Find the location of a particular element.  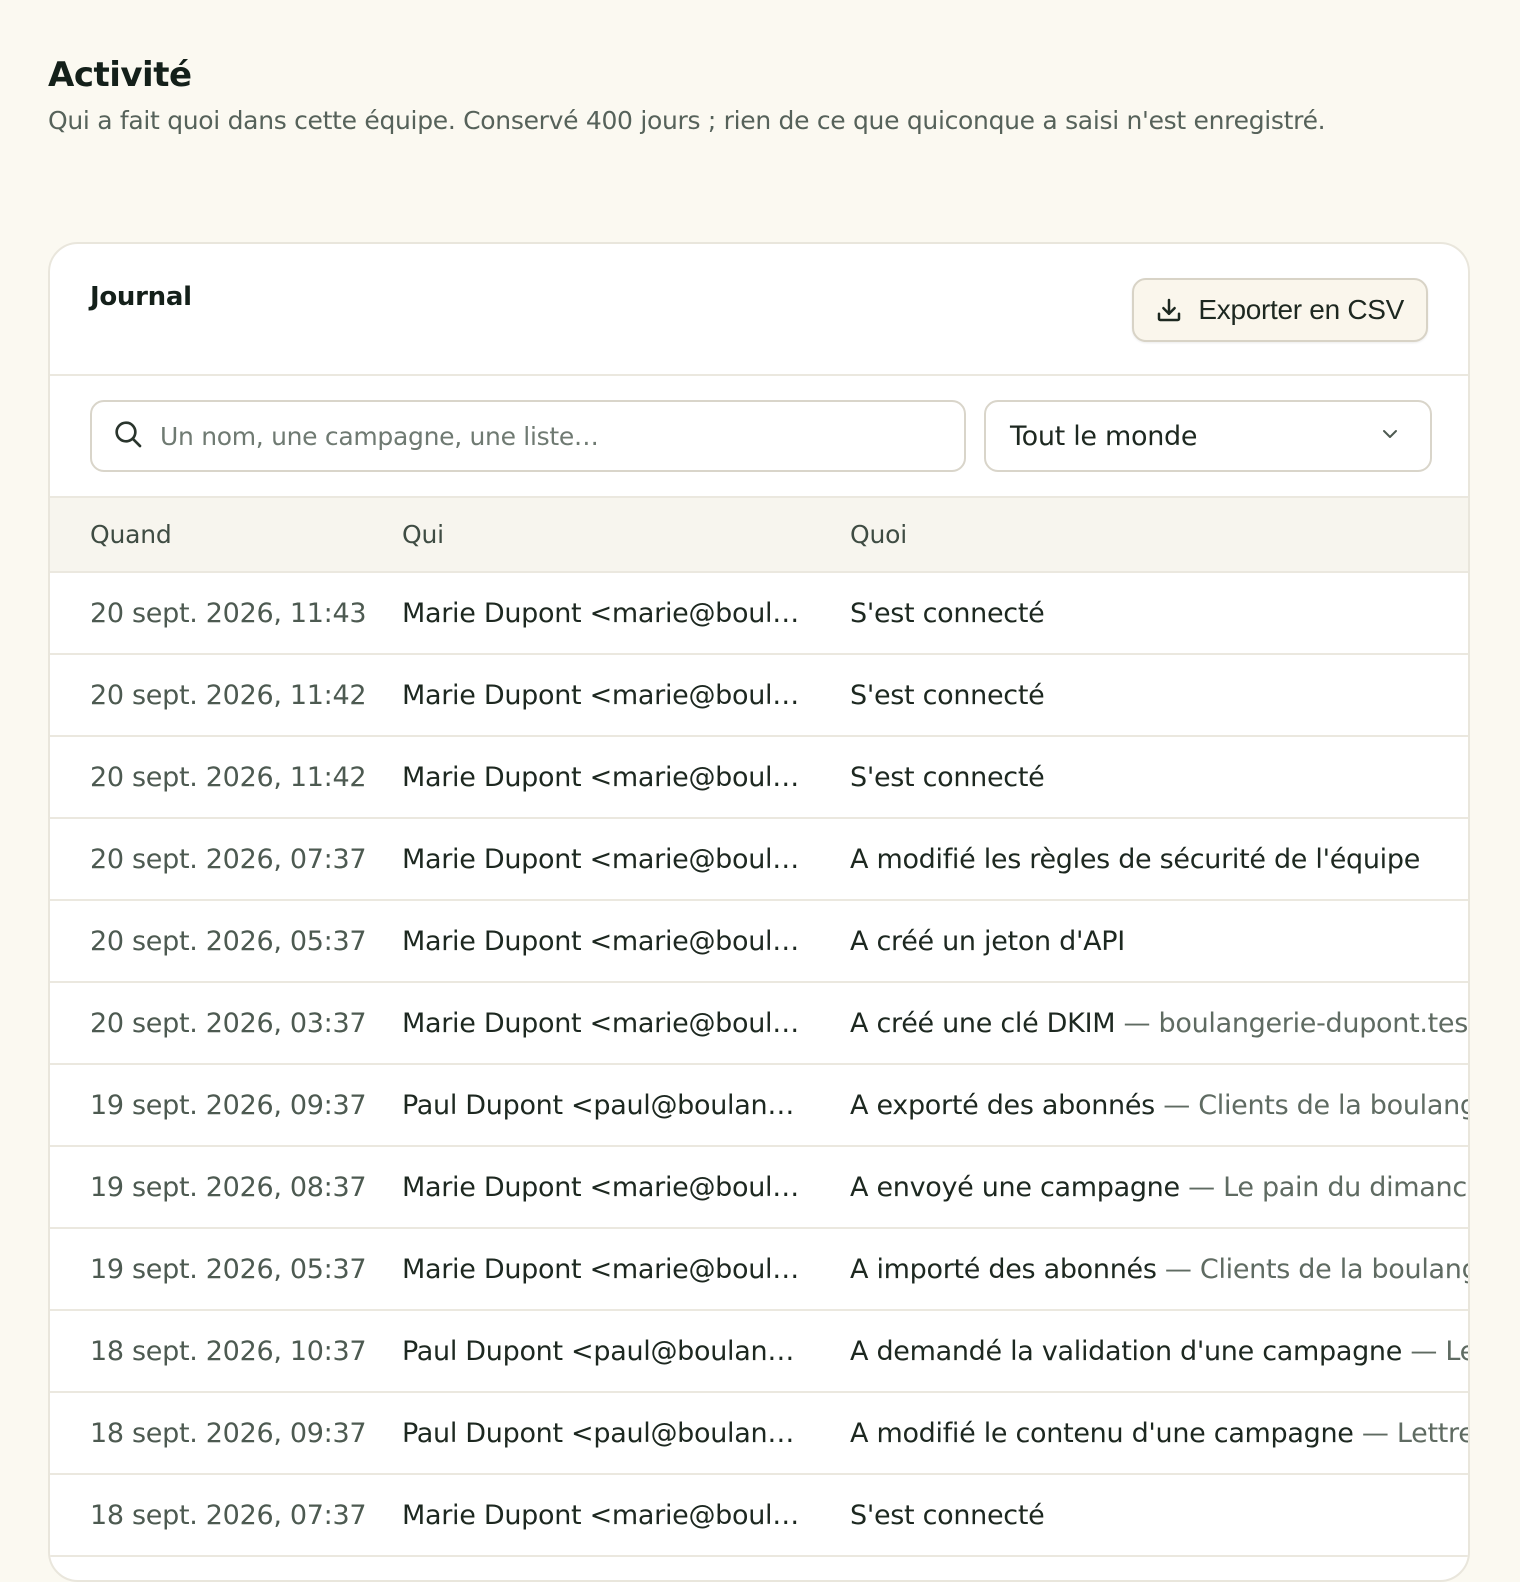

row-when: 20 sept. 2026, 11:43 is located at coordinates (226, 613).